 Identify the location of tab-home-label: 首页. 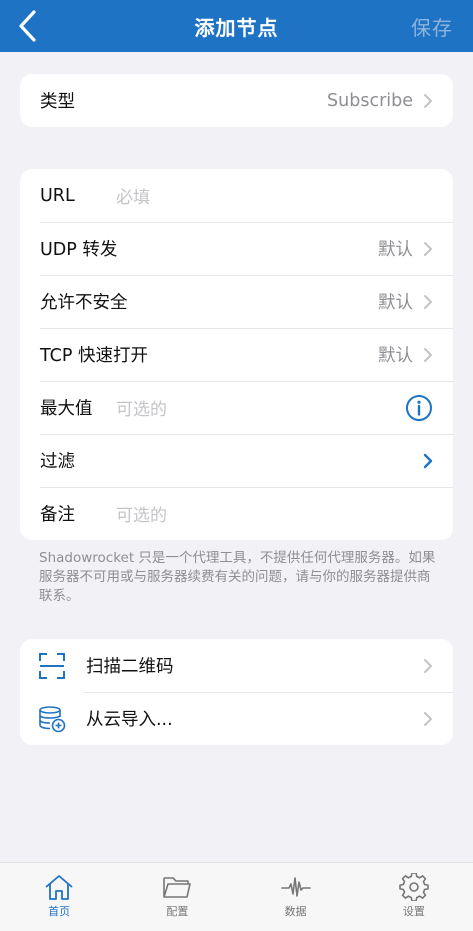
(59, 911).